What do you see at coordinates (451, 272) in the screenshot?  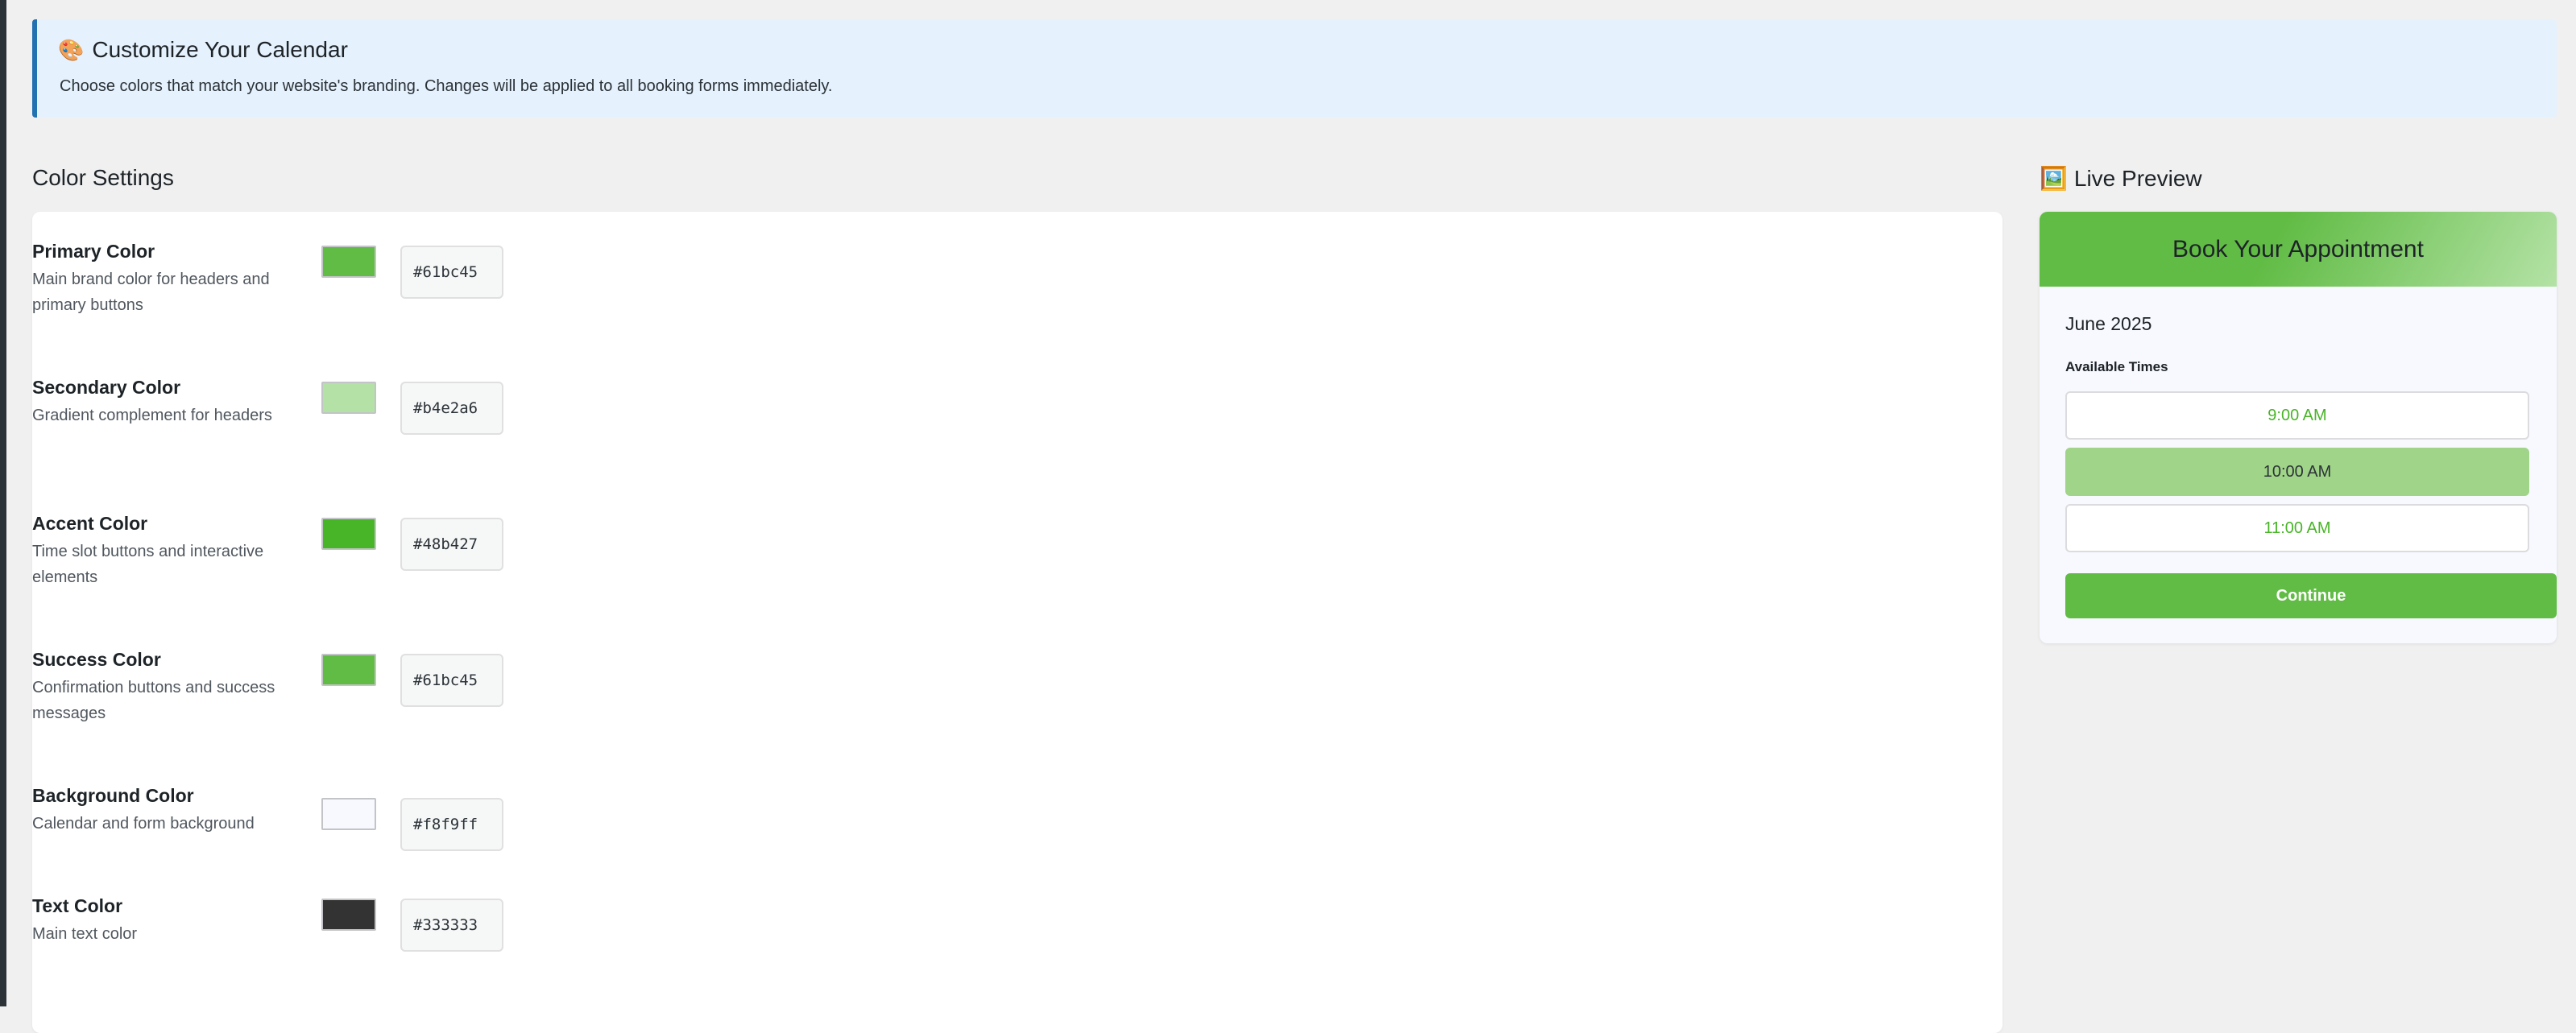 I see `hex-input-primary` at bounding box center [451, 272].